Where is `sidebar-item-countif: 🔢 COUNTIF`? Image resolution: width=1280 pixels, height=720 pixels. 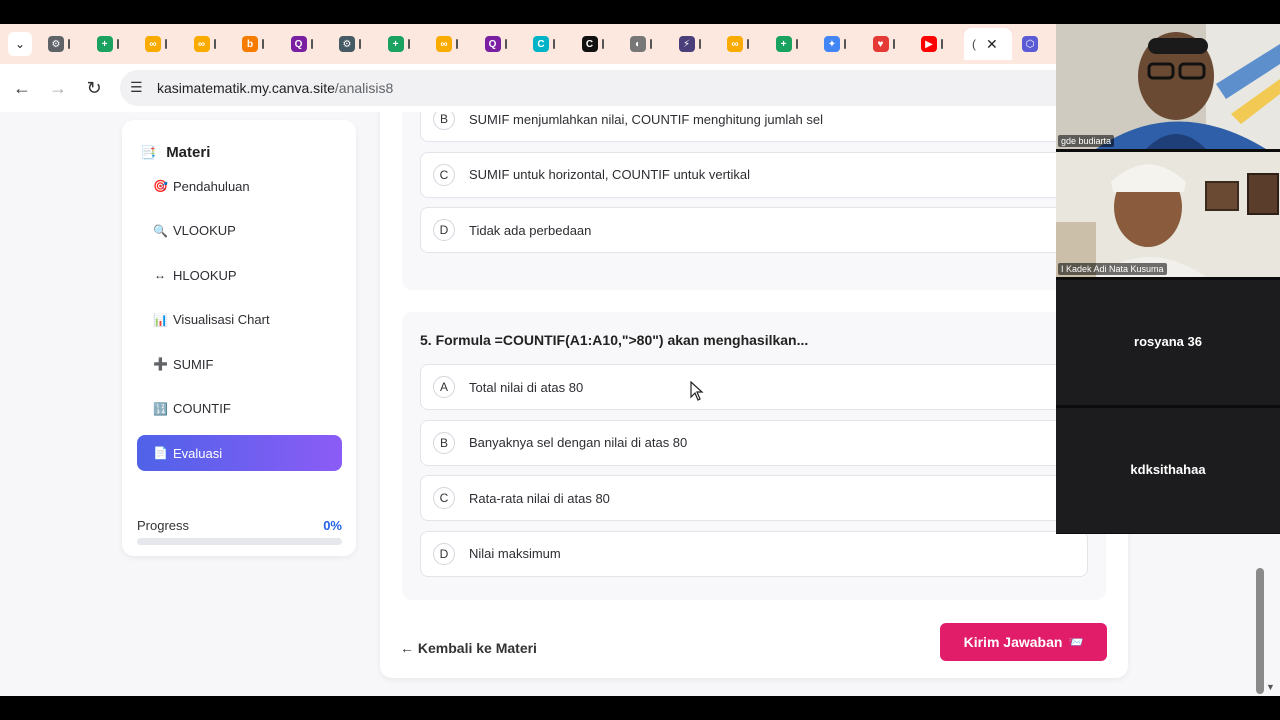 sidebar-item-countif: 🔢 COUNTIF is located at coordinates (239, 409).